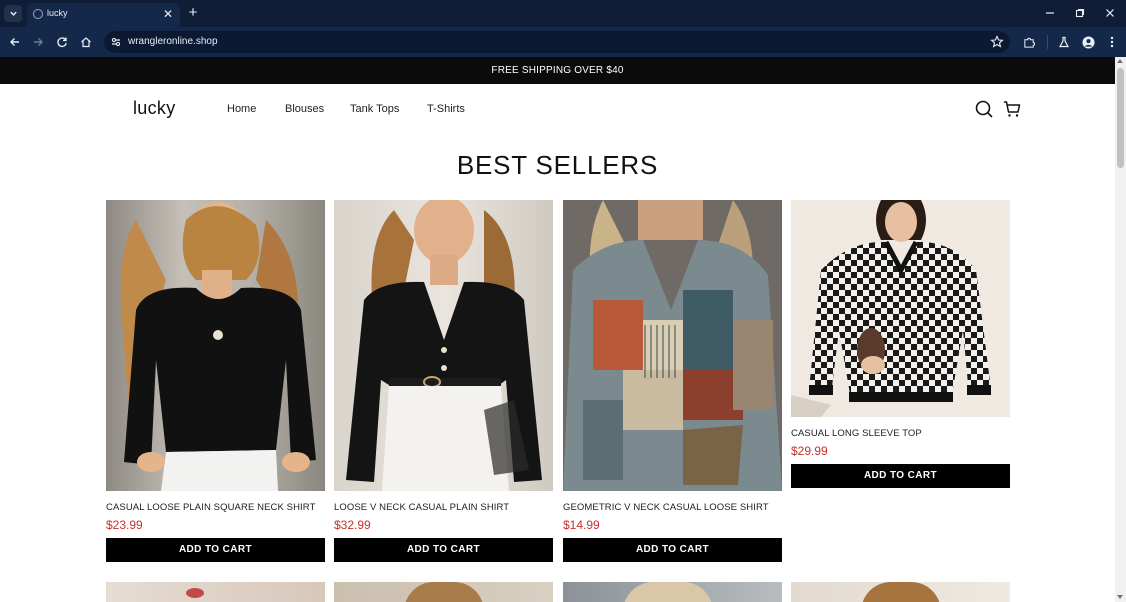 The height and width of the screenshot is (602, 1126). What do you see at coordinates (1120, 329) in the screenshot?
I see `page-scrollbar` at bounding box center [1120, 329].